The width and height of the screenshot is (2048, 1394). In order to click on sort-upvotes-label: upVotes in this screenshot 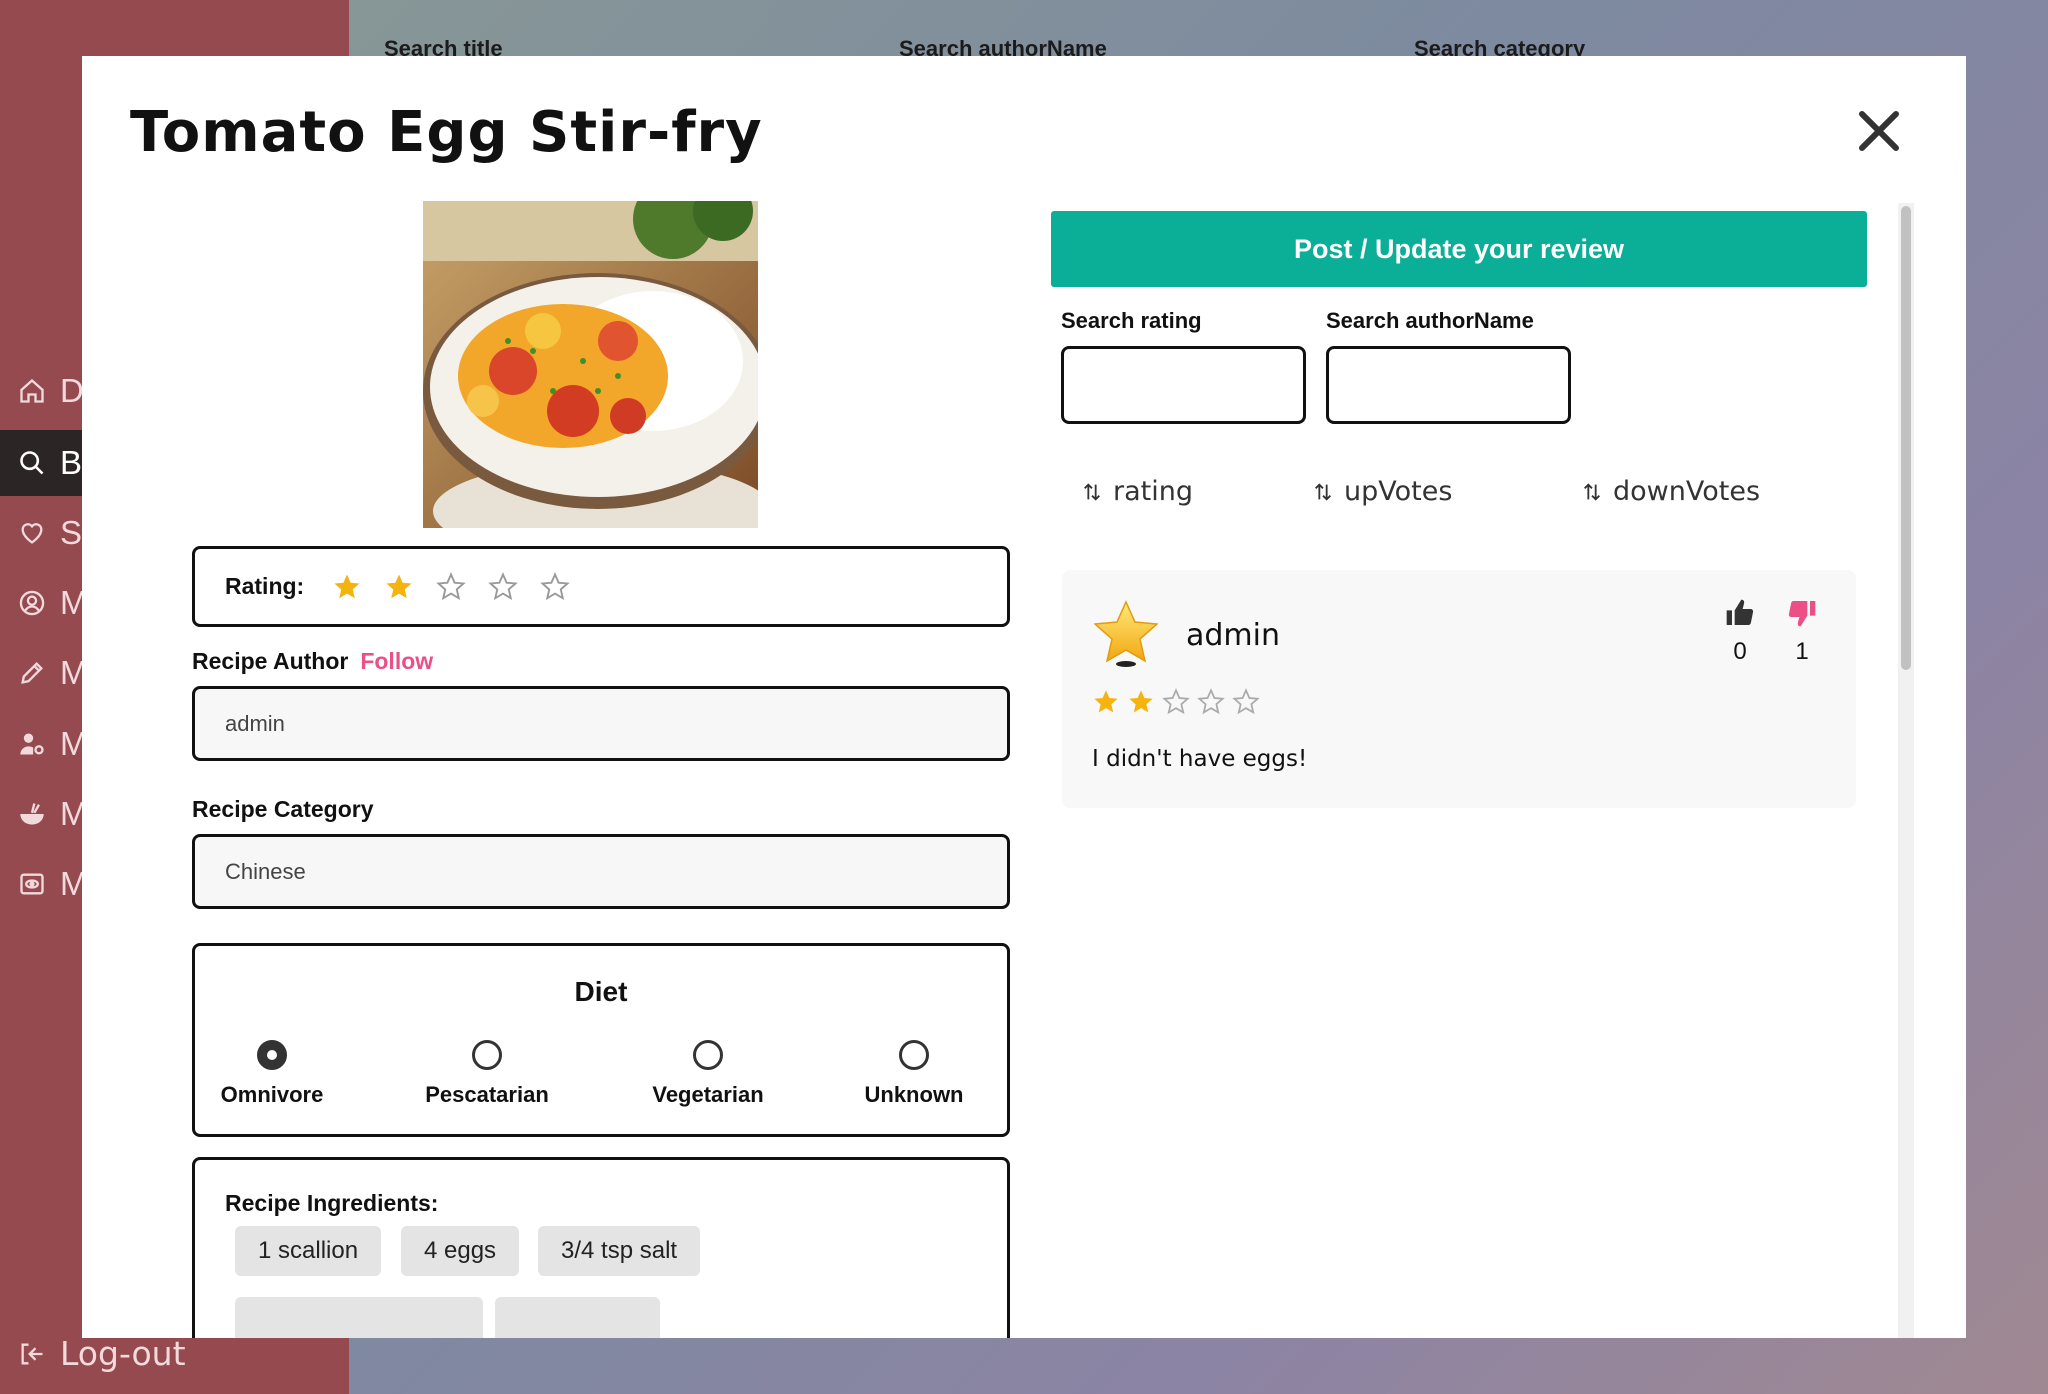, I will do `click(1398, 491)`.